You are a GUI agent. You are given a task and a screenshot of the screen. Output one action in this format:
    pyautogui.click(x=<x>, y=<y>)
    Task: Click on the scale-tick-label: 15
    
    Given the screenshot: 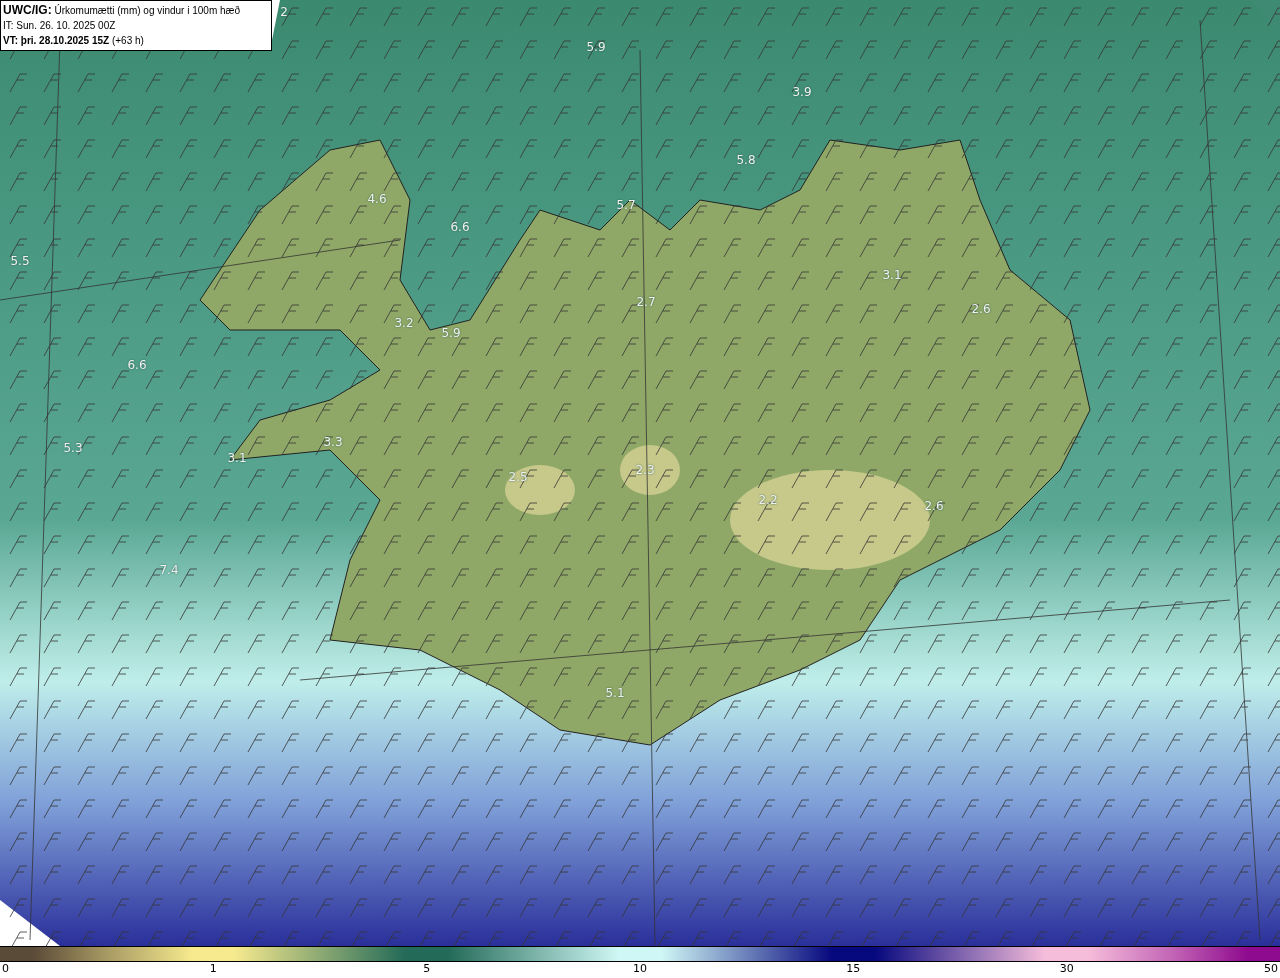 What is the action you would take?
    pyautogui.click(x=853, y=969)
    